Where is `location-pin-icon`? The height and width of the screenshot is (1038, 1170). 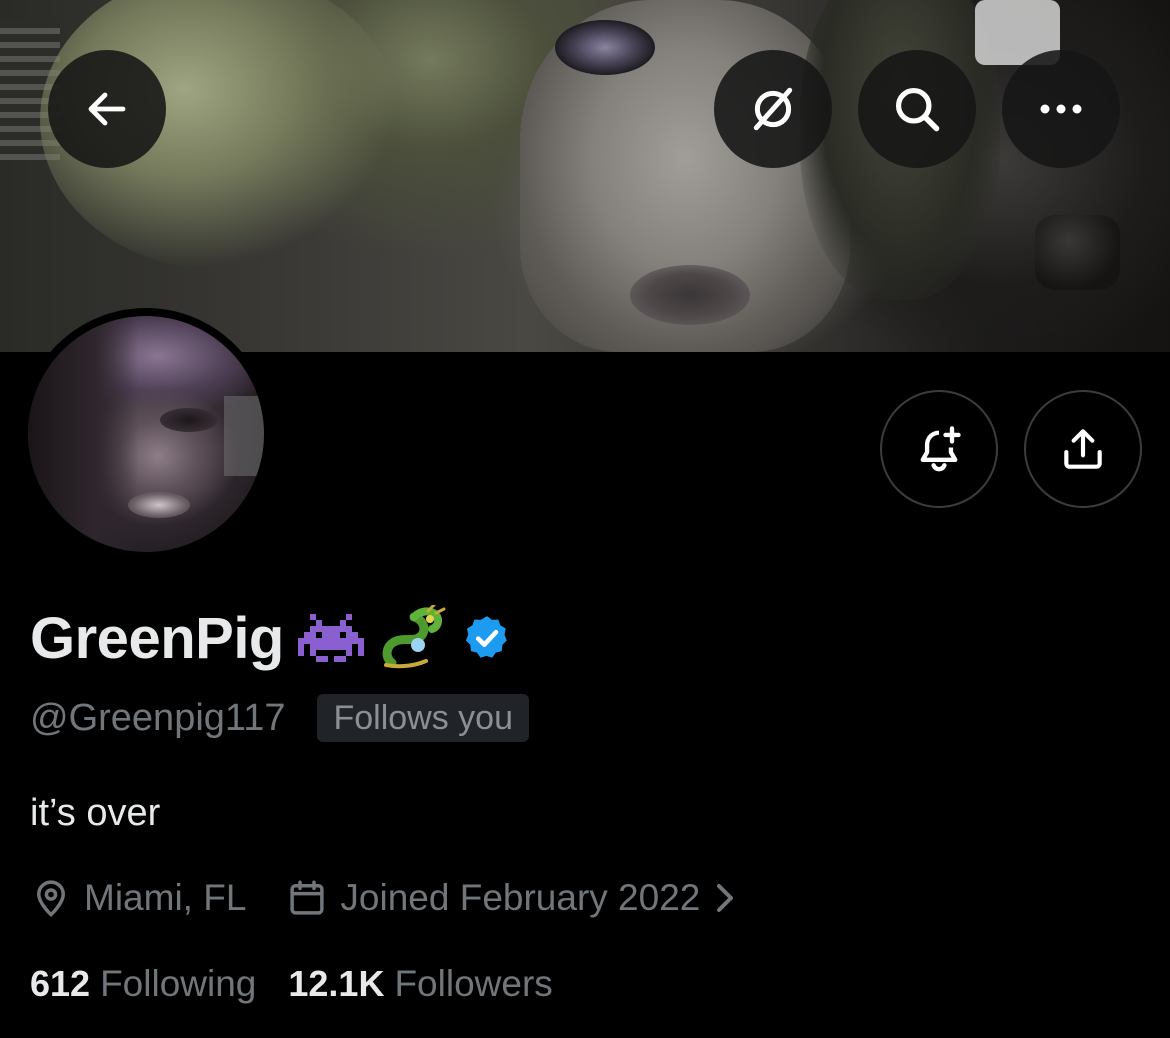
location-pin-icon is located at coordinates (51, 899).